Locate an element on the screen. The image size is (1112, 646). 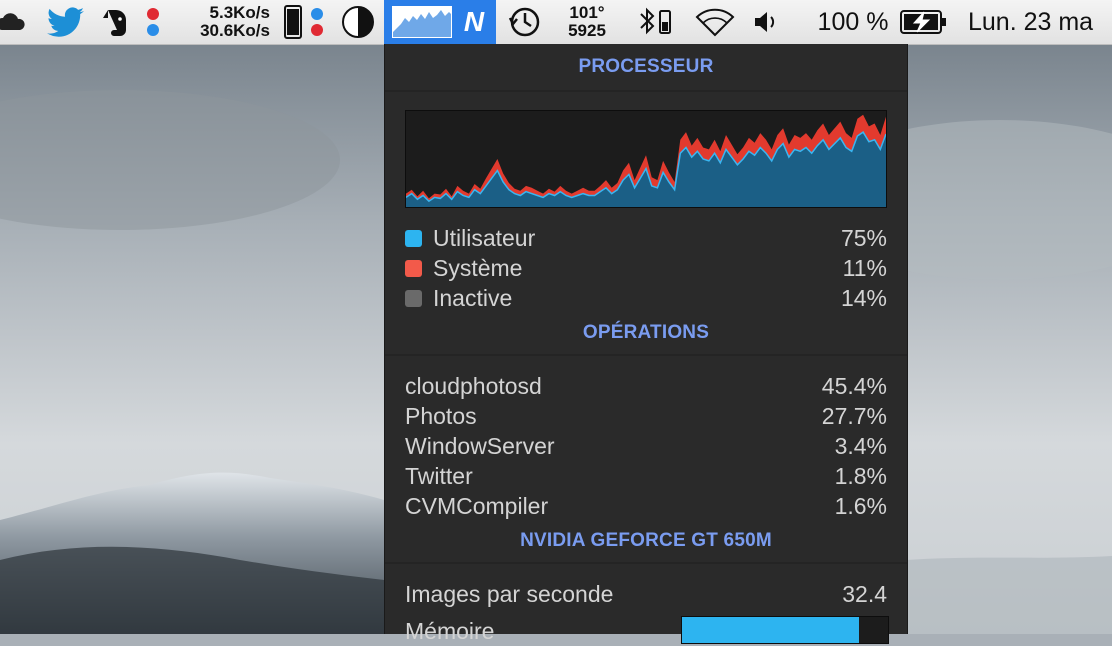
process-name: Photos is located at coordinates (441, 415).